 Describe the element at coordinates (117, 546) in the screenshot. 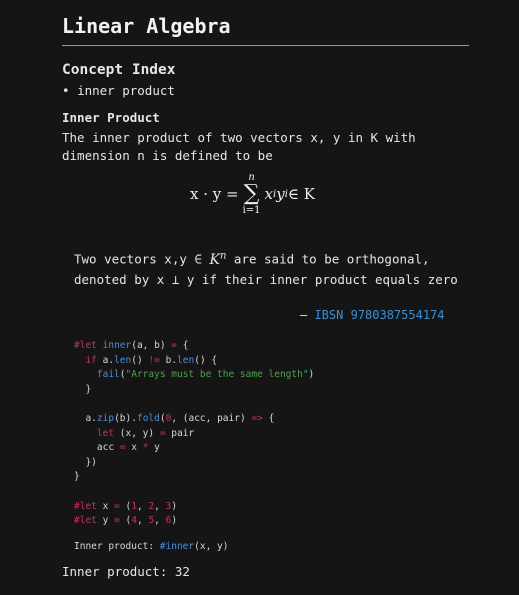

I see `code-token: Inner product:` at that location.